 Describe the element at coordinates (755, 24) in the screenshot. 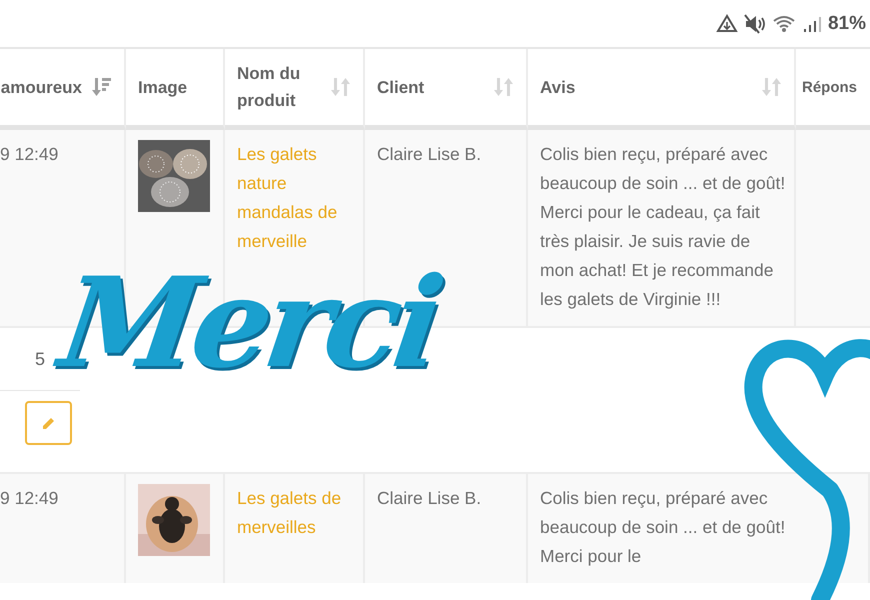

I see `mute-icon` at that location.